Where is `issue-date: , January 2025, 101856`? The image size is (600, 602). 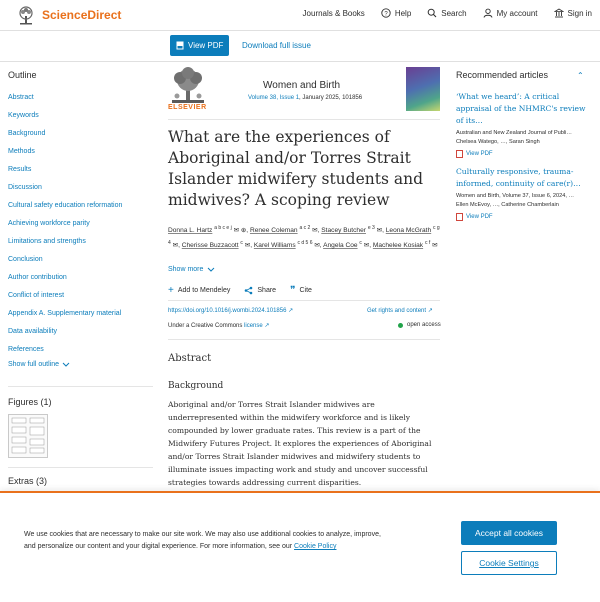
issue-date: , January 2025, 101856 is located at coordinates (331, 98).